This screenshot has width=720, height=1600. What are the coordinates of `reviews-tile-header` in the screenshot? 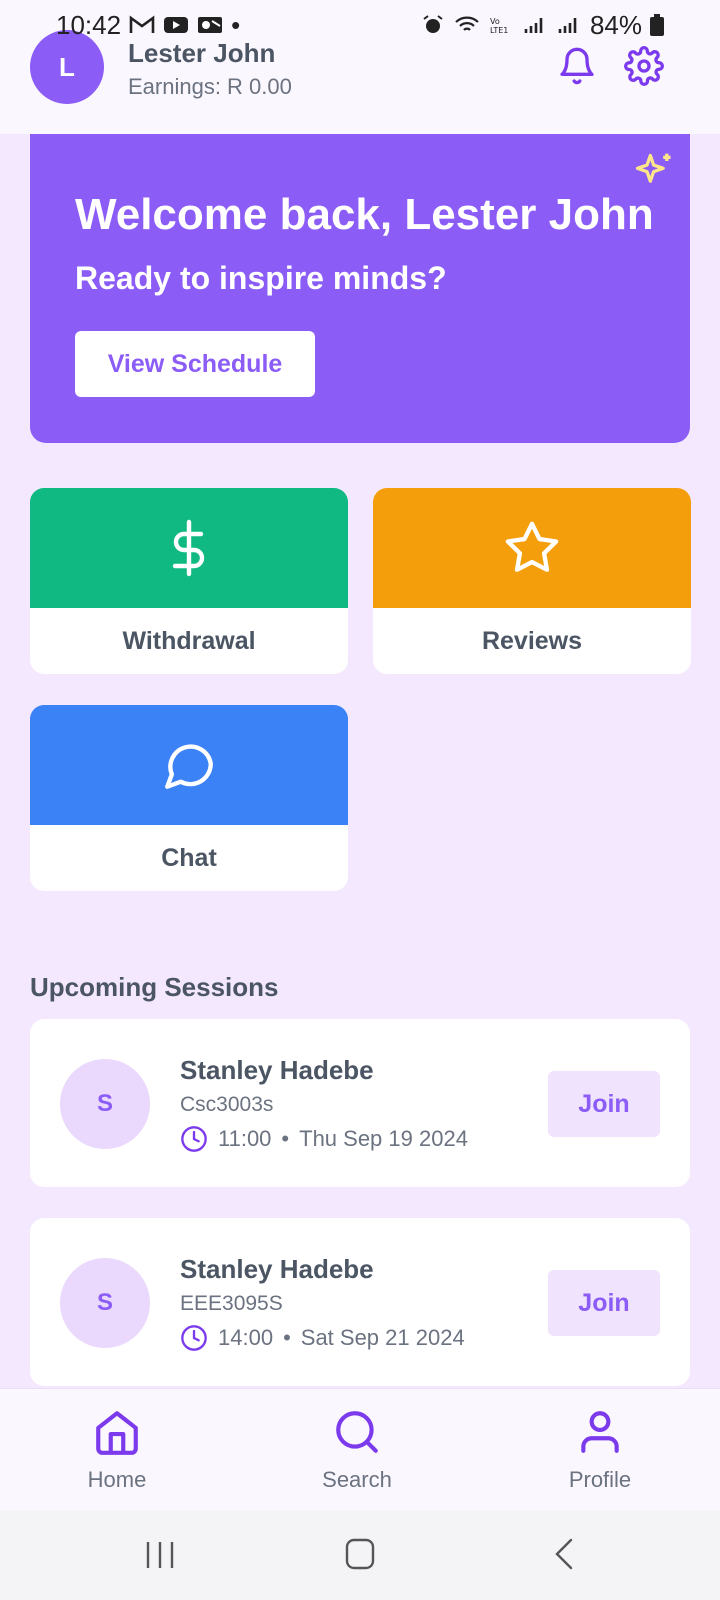 It's located at (532, 548).